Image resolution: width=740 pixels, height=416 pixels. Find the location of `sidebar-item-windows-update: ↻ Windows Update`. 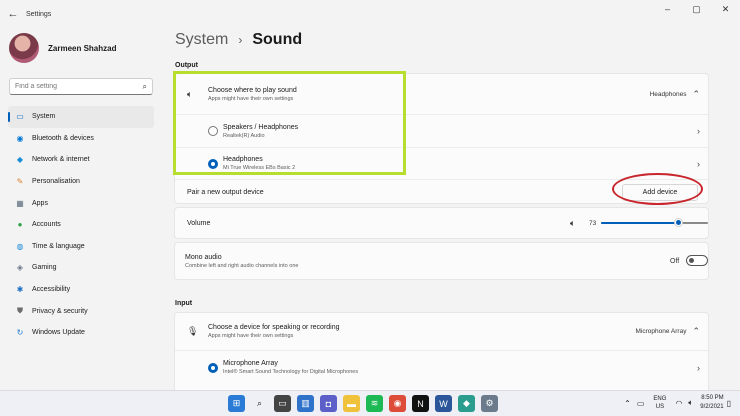

sidebar-item-windows-update: ↻ Windows Update is located at coordinates (81, 333).